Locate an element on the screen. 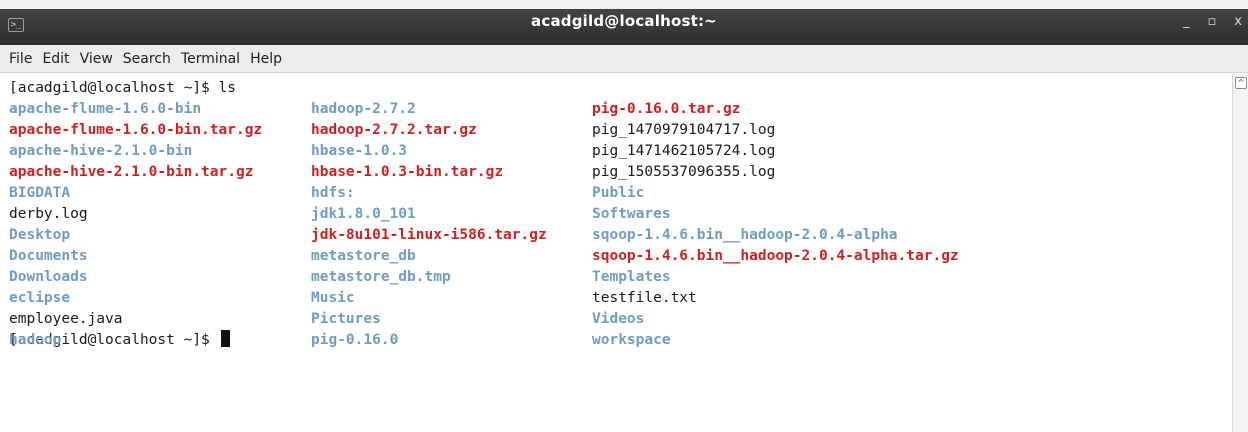 This screenshot has width=1248, height=432. ls-entry: pig_1471462105724.log is located at coordinates (684, 151).